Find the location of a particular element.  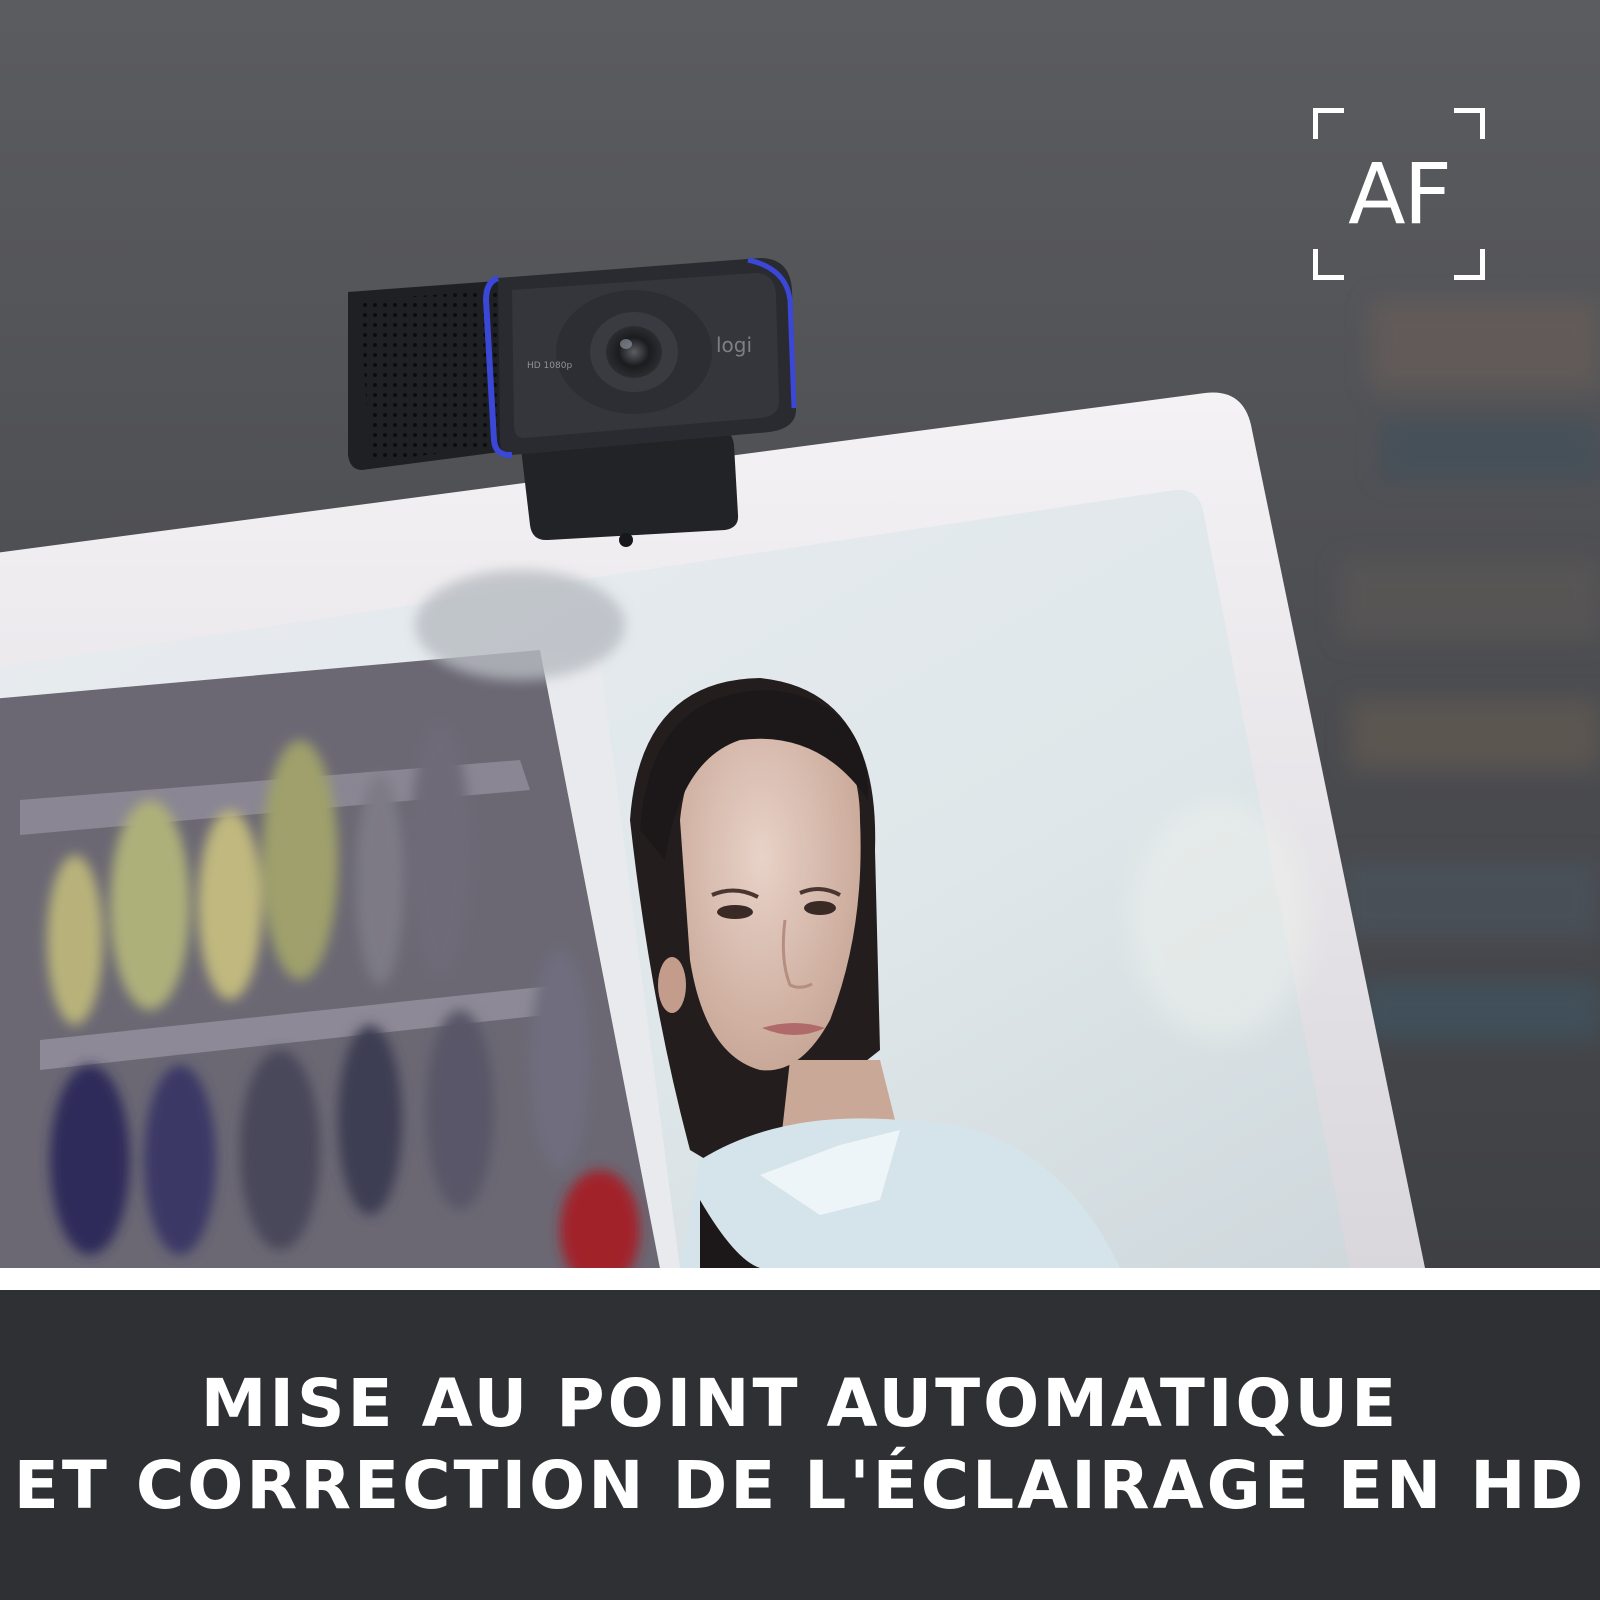

divider is located at coordinates (800, 1279).